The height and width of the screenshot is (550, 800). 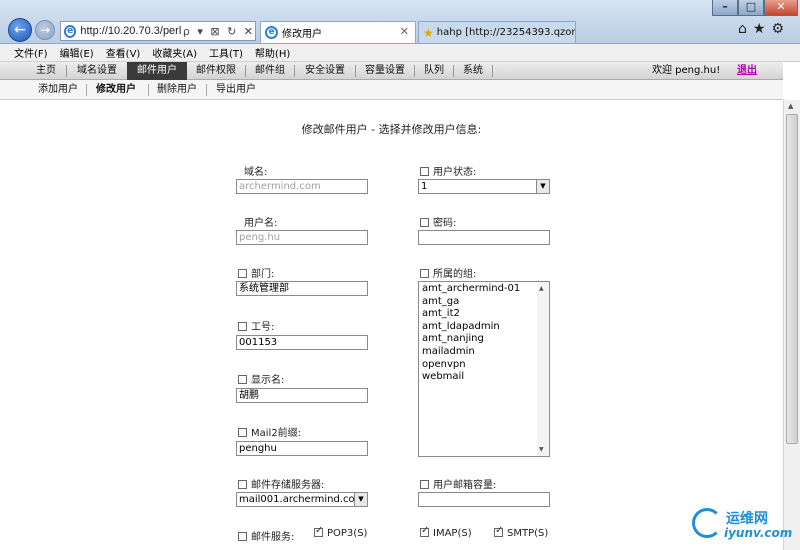 What do you see at coordinates (434, 71) in the screenshot?
I see `nav-queue: 队列` at bounding box center [434, 71].